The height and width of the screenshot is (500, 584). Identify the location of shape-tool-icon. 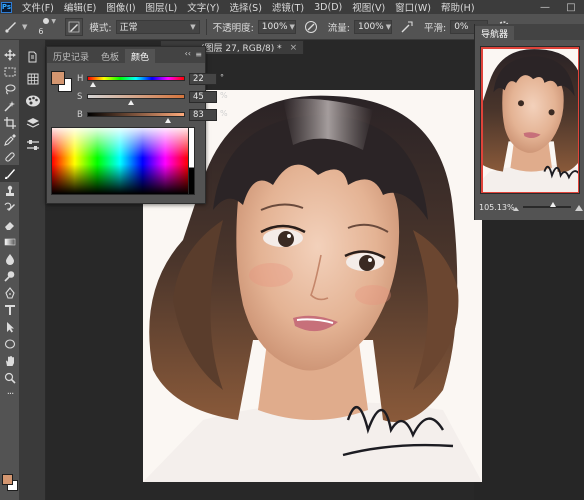
(10, 343).